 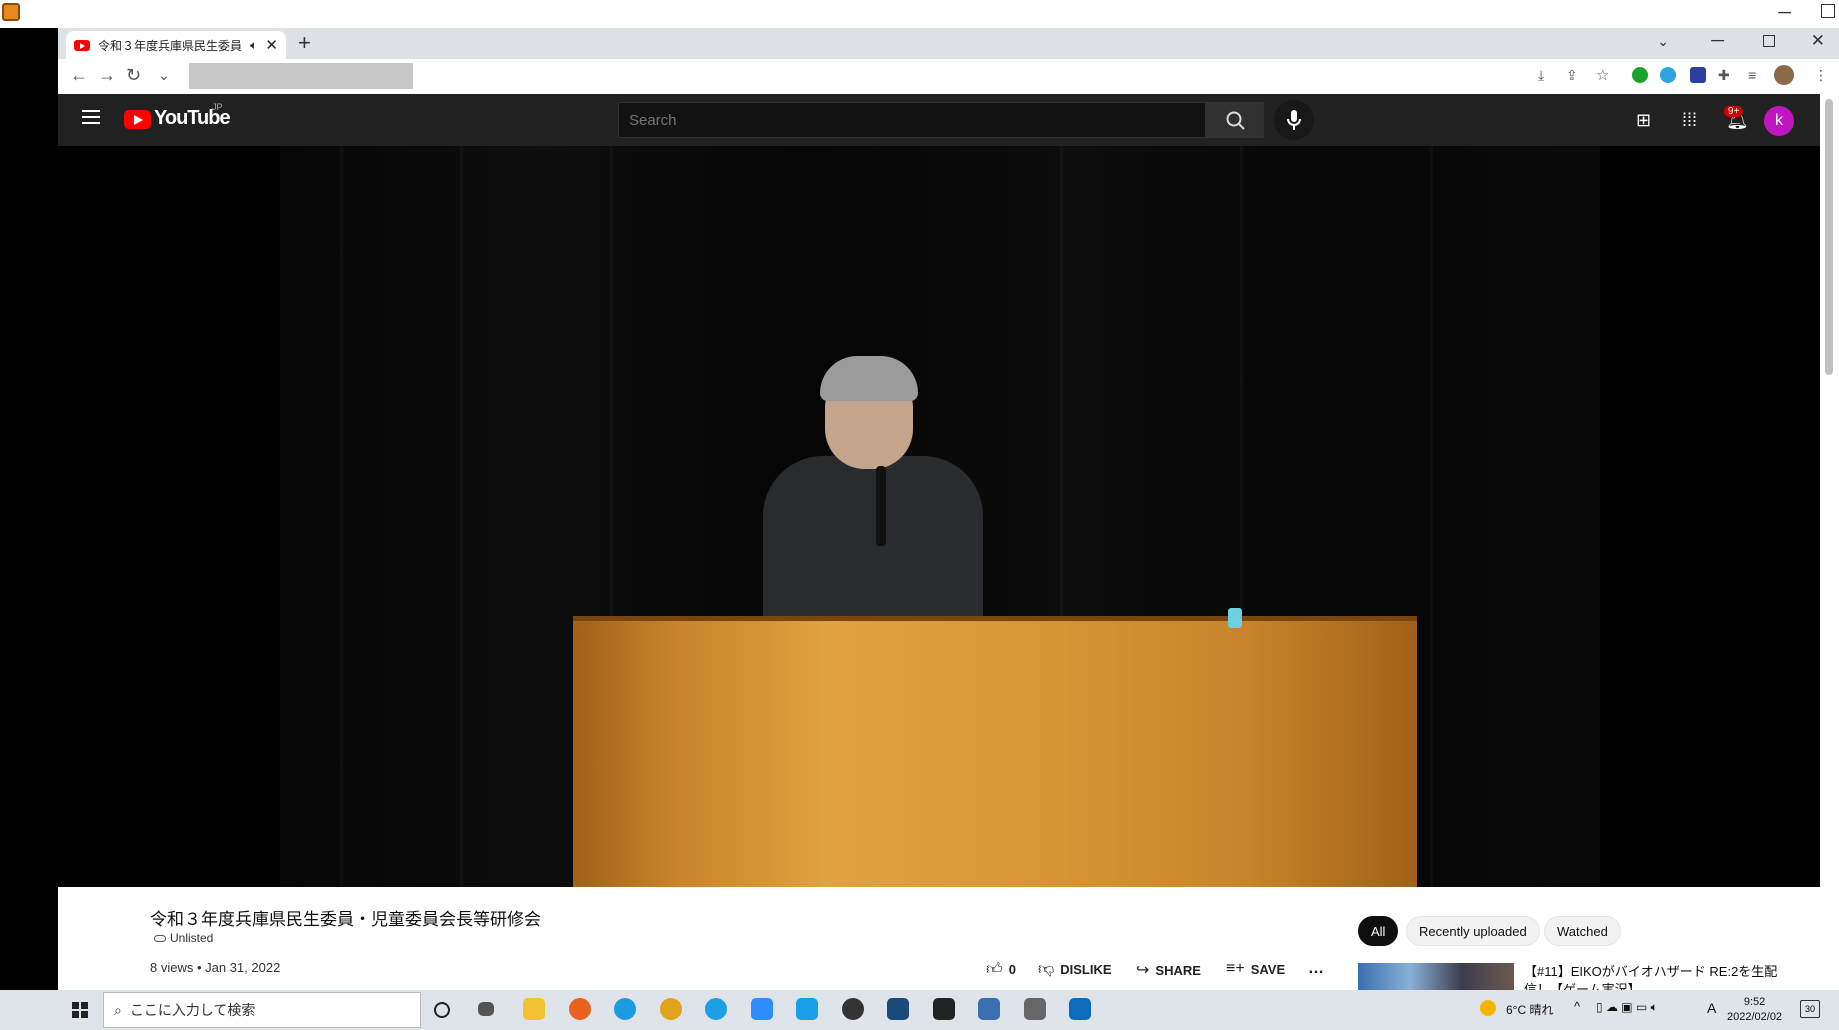 I want to click on scrollbar-thumb, so click(x=1829, y=237).